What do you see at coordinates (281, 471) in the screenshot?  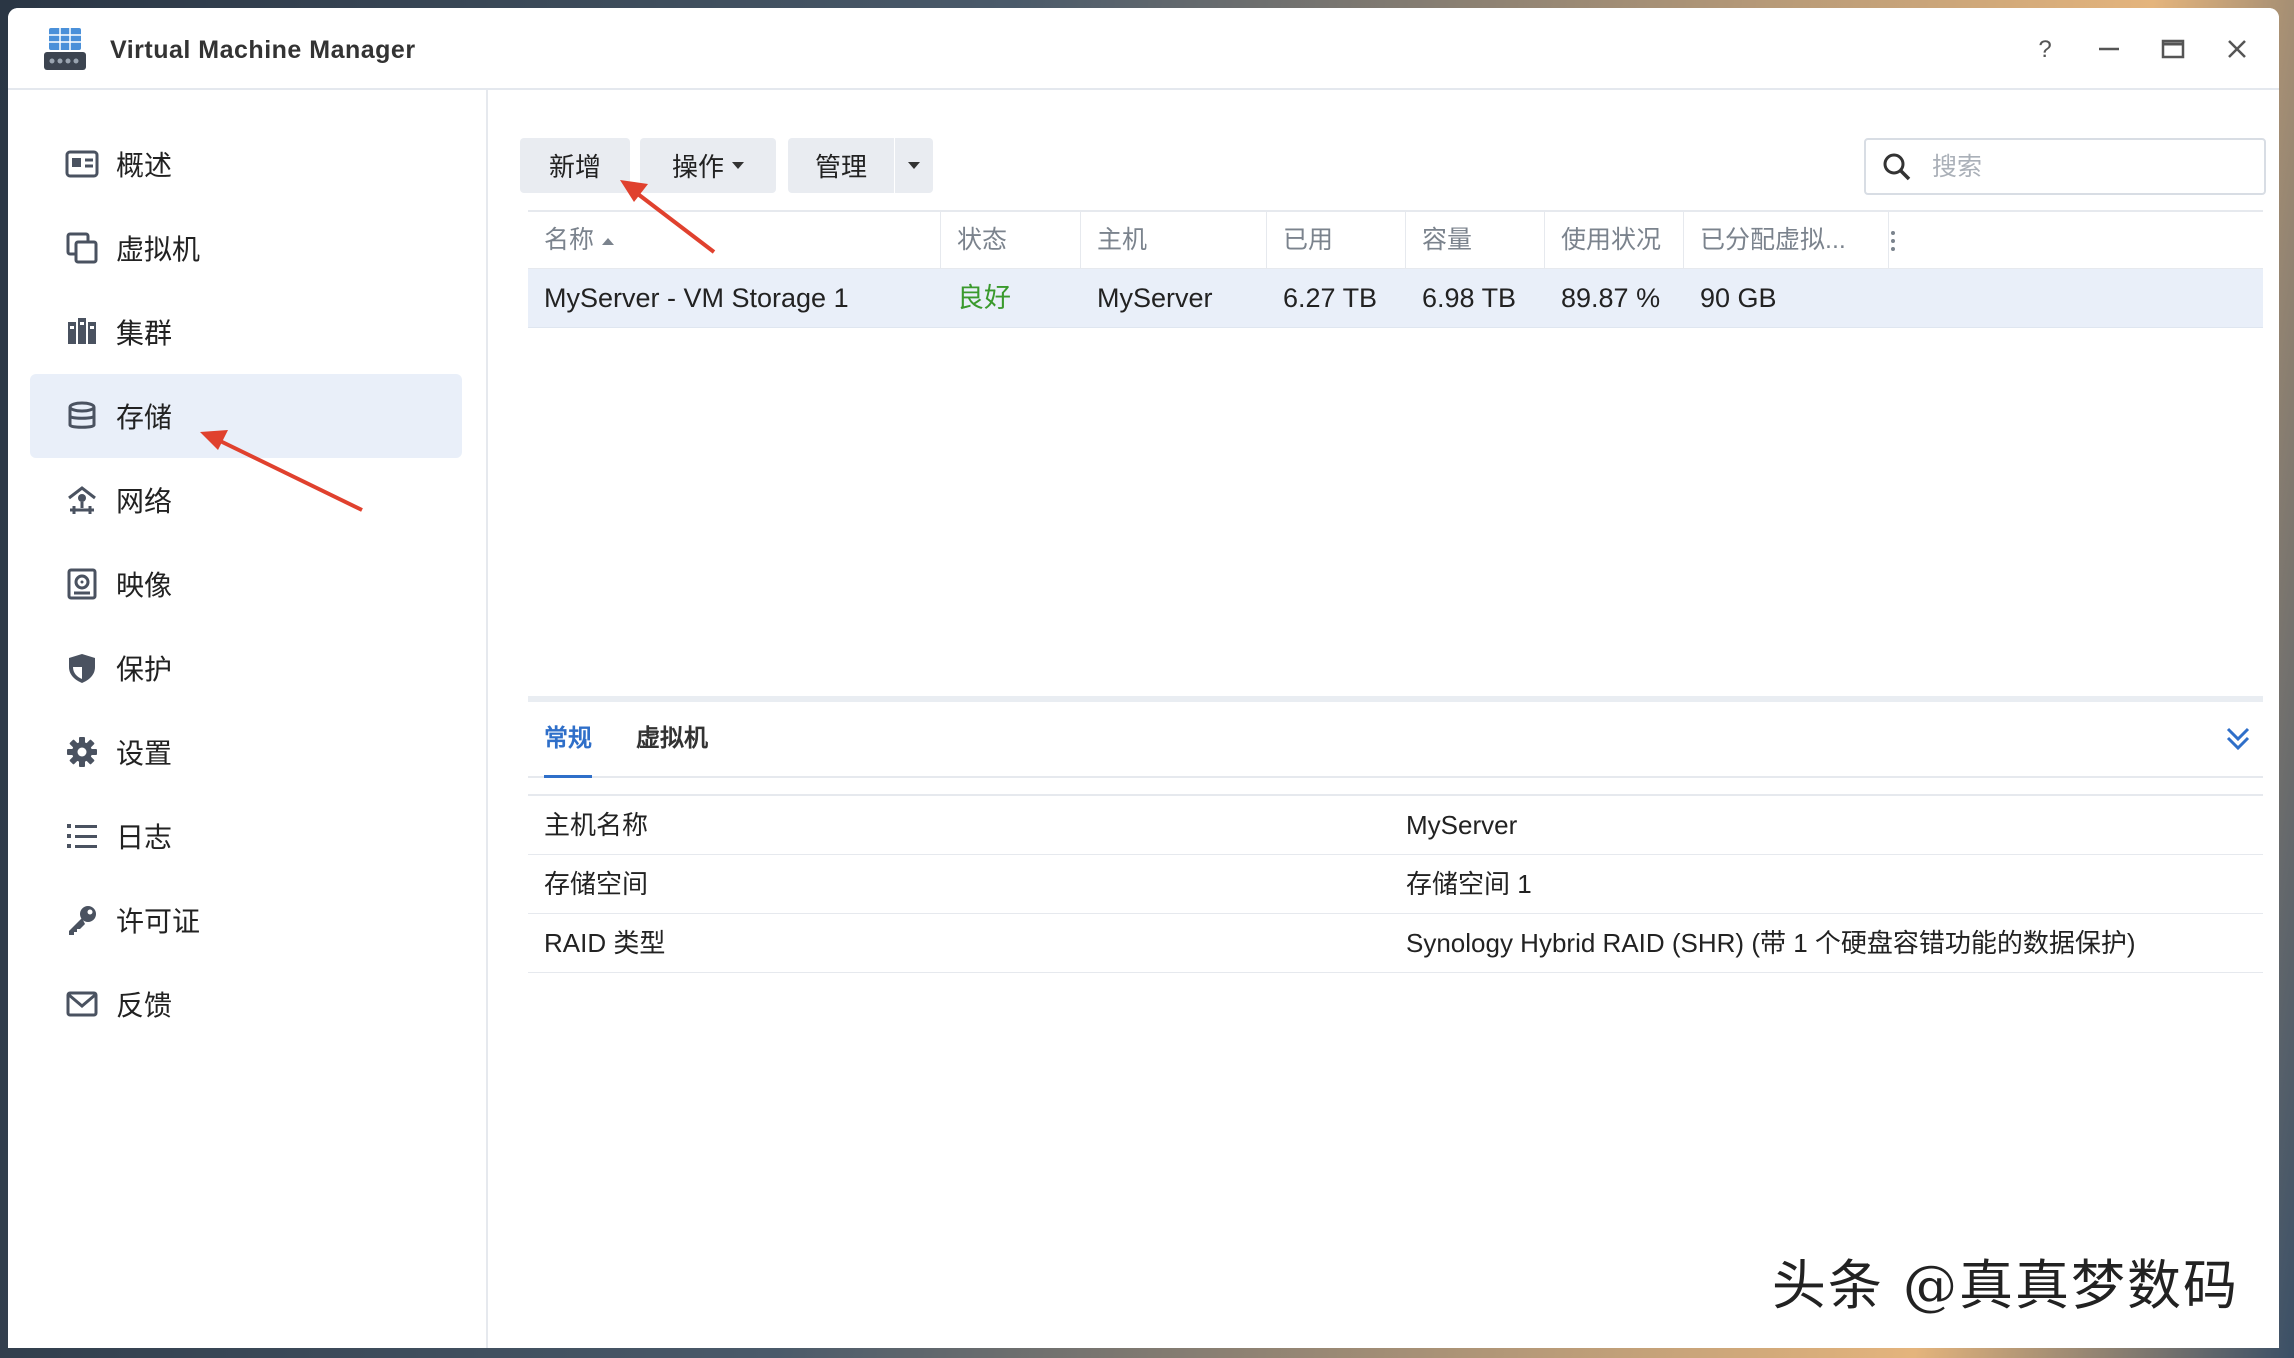 I see `annotation-arrow-storage` at bounding box center [281, 471].